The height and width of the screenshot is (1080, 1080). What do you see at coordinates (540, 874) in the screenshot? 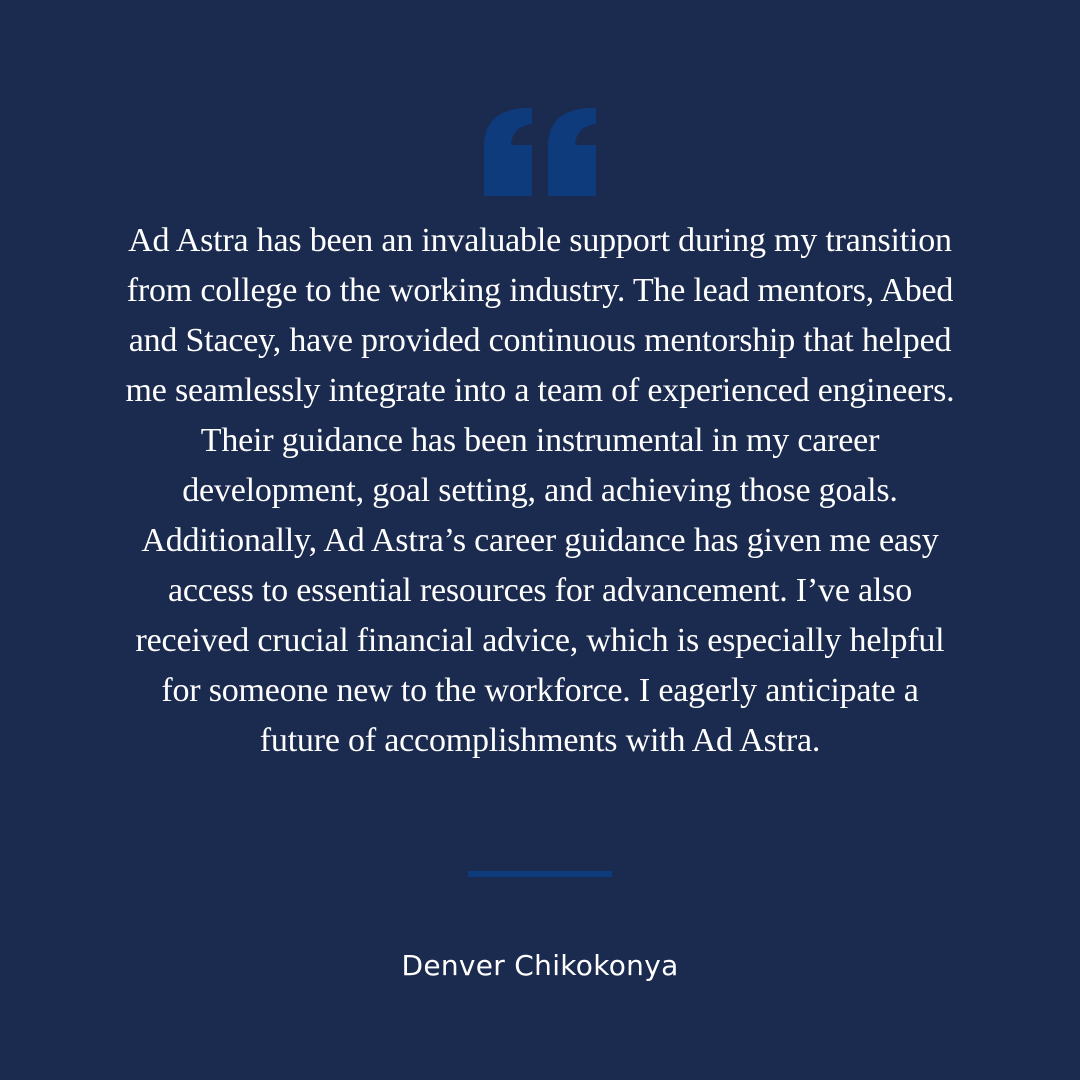
I see `quote-divider` at bounding box center [540, 874].